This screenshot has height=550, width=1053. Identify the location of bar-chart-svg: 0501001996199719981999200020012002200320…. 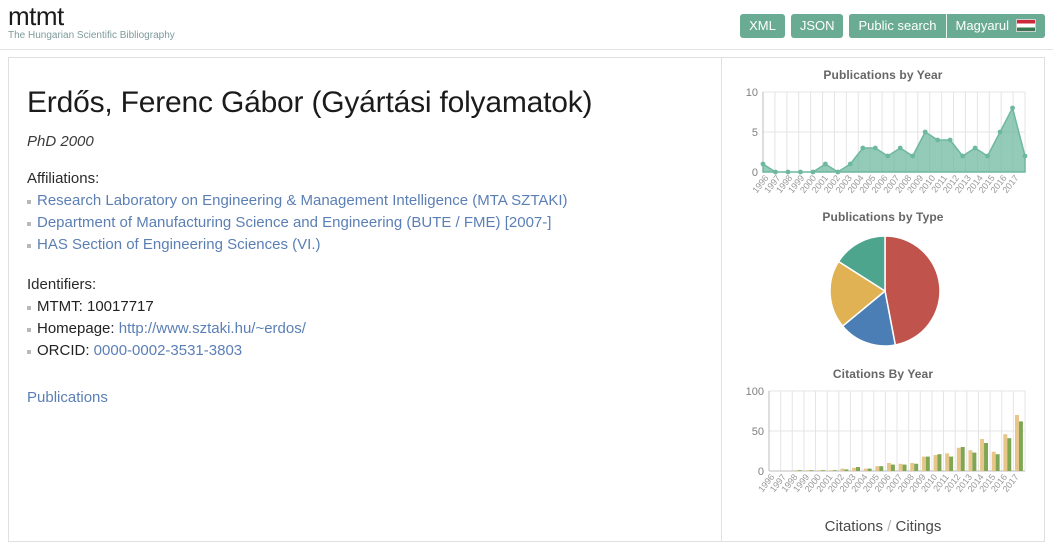
(886, 440).